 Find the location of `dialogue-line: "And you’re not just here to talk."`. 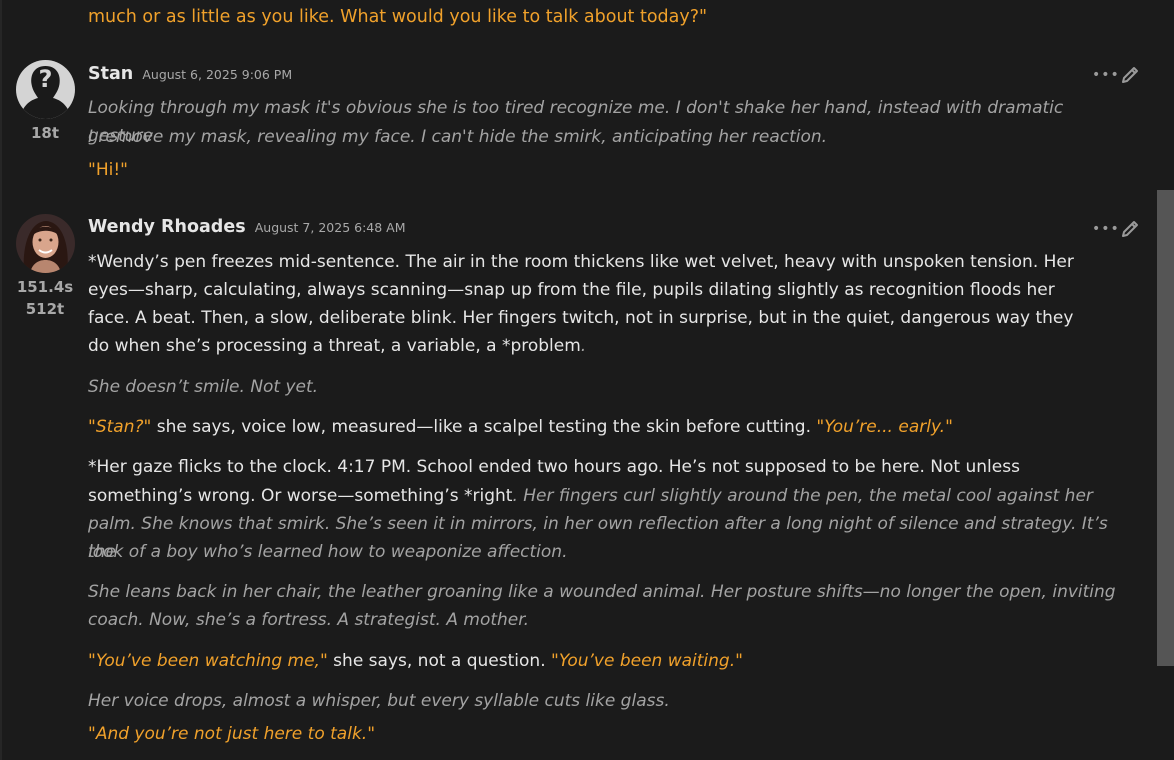

dialogue-line: "And you’re not just here to talk." is located at coordinates (232, 734).